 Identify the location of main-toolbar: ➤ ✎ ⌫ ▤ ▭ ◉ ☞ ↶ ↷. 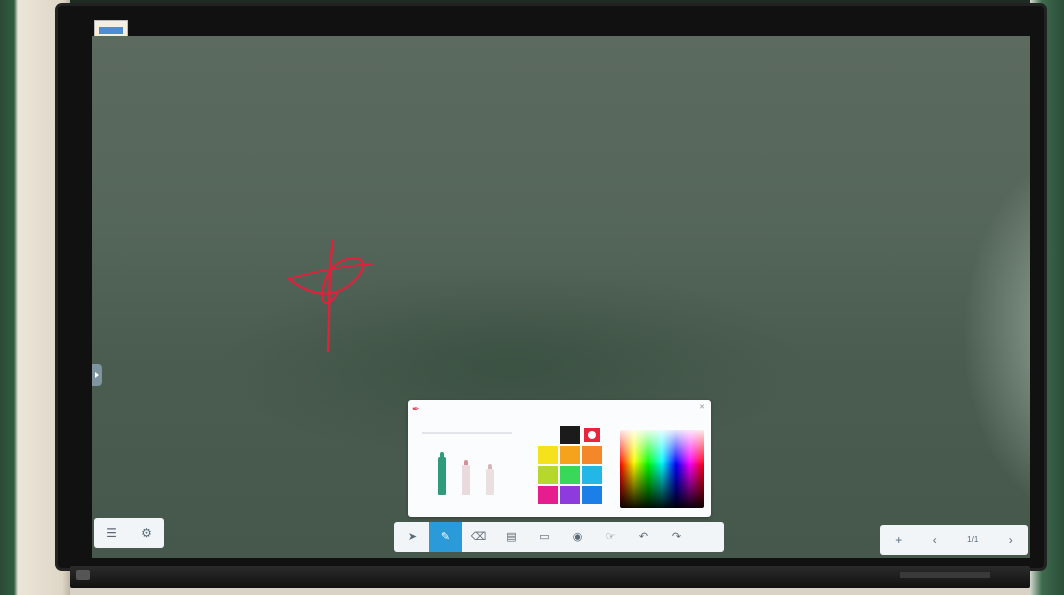
(559, 537).